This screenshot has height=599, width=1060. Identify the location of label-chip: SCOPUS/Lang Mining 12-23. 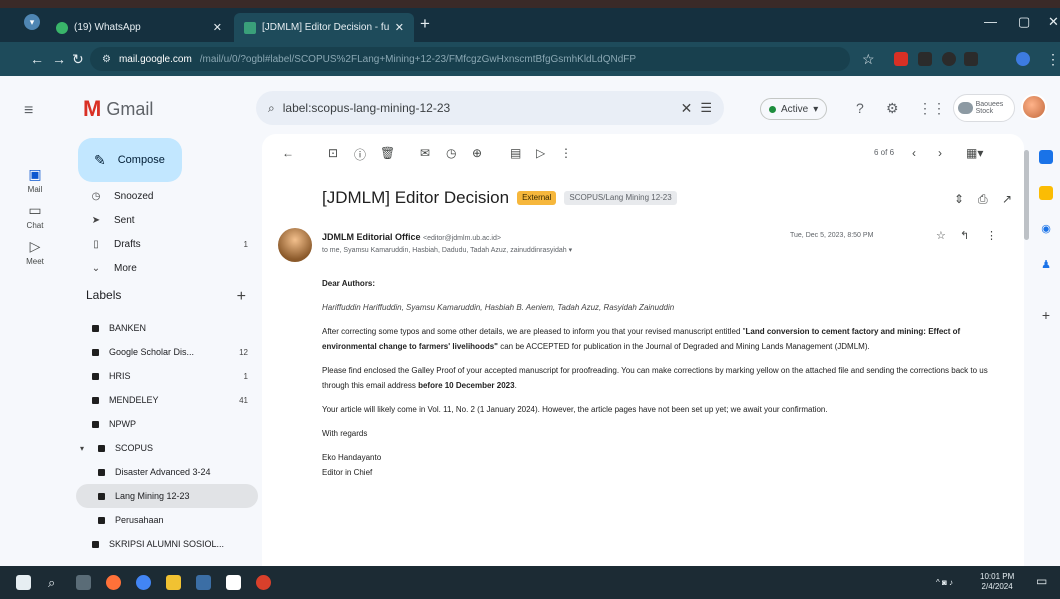
(620, 198).